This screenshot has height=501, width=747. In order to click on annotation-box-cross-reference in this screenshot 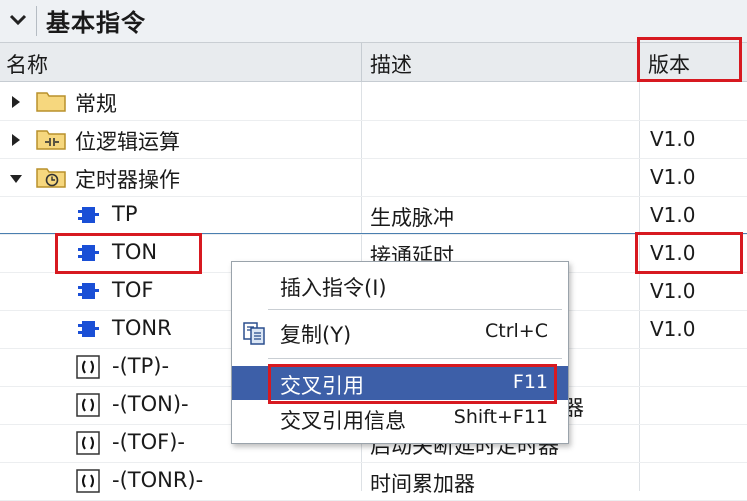, I will do `click(412, 384)`.